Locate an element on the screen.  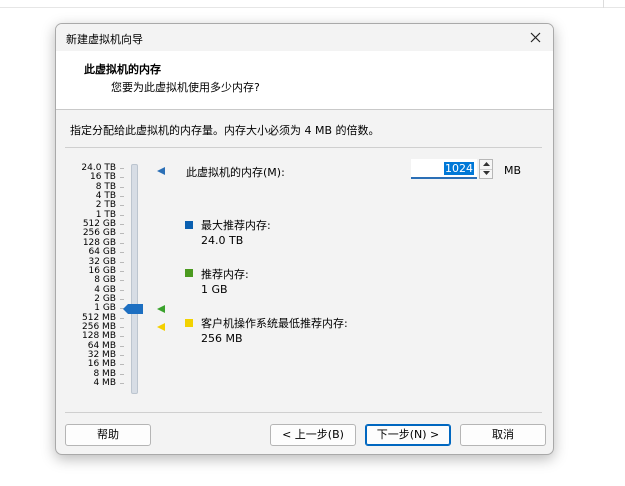
back-button: < 上一步(B) is located at coordinates (313, 435).